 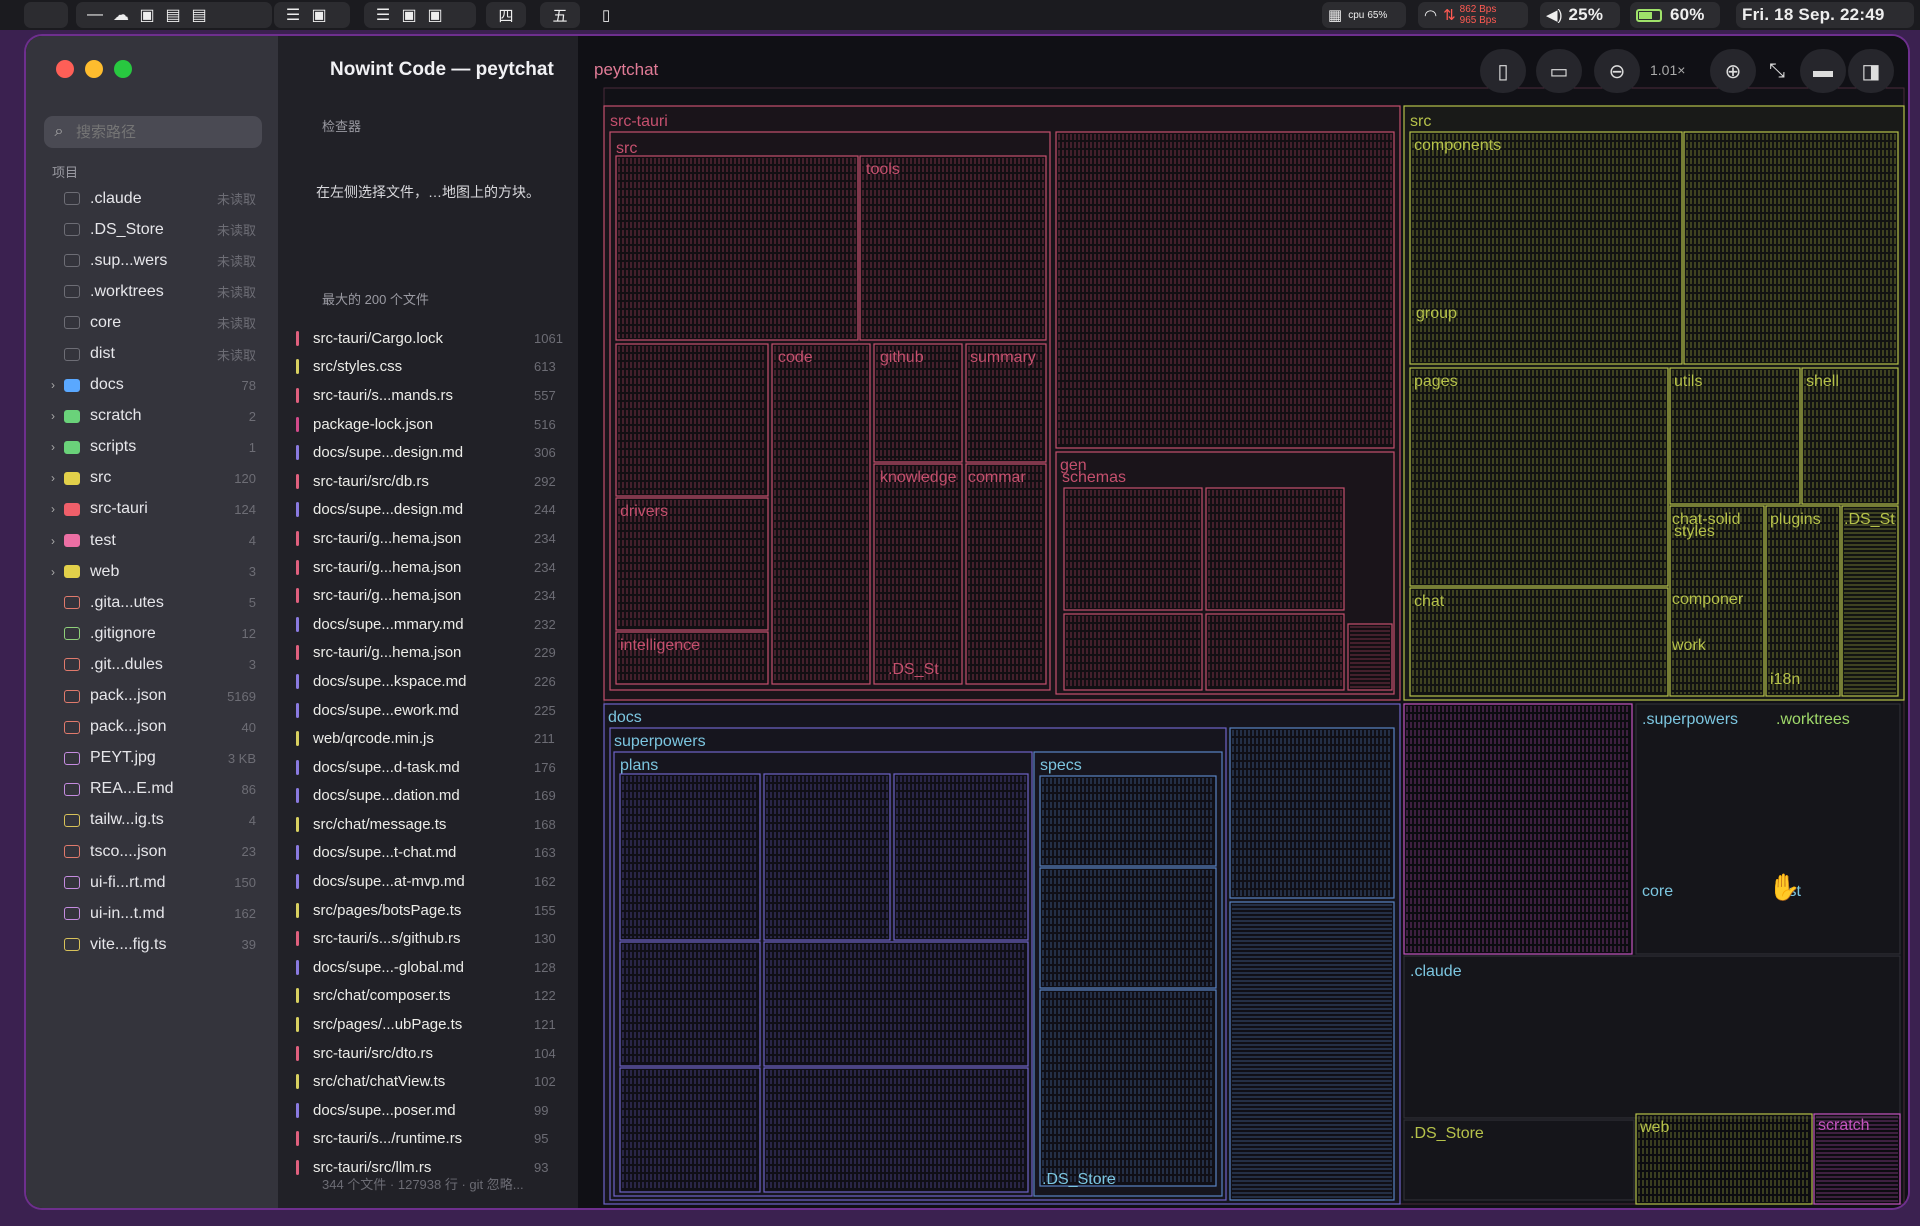 What do you see at coordinates (293, 15) in the screenshot?
I see `workspace-1-icon: ☰` at bounding box center [293, 15].